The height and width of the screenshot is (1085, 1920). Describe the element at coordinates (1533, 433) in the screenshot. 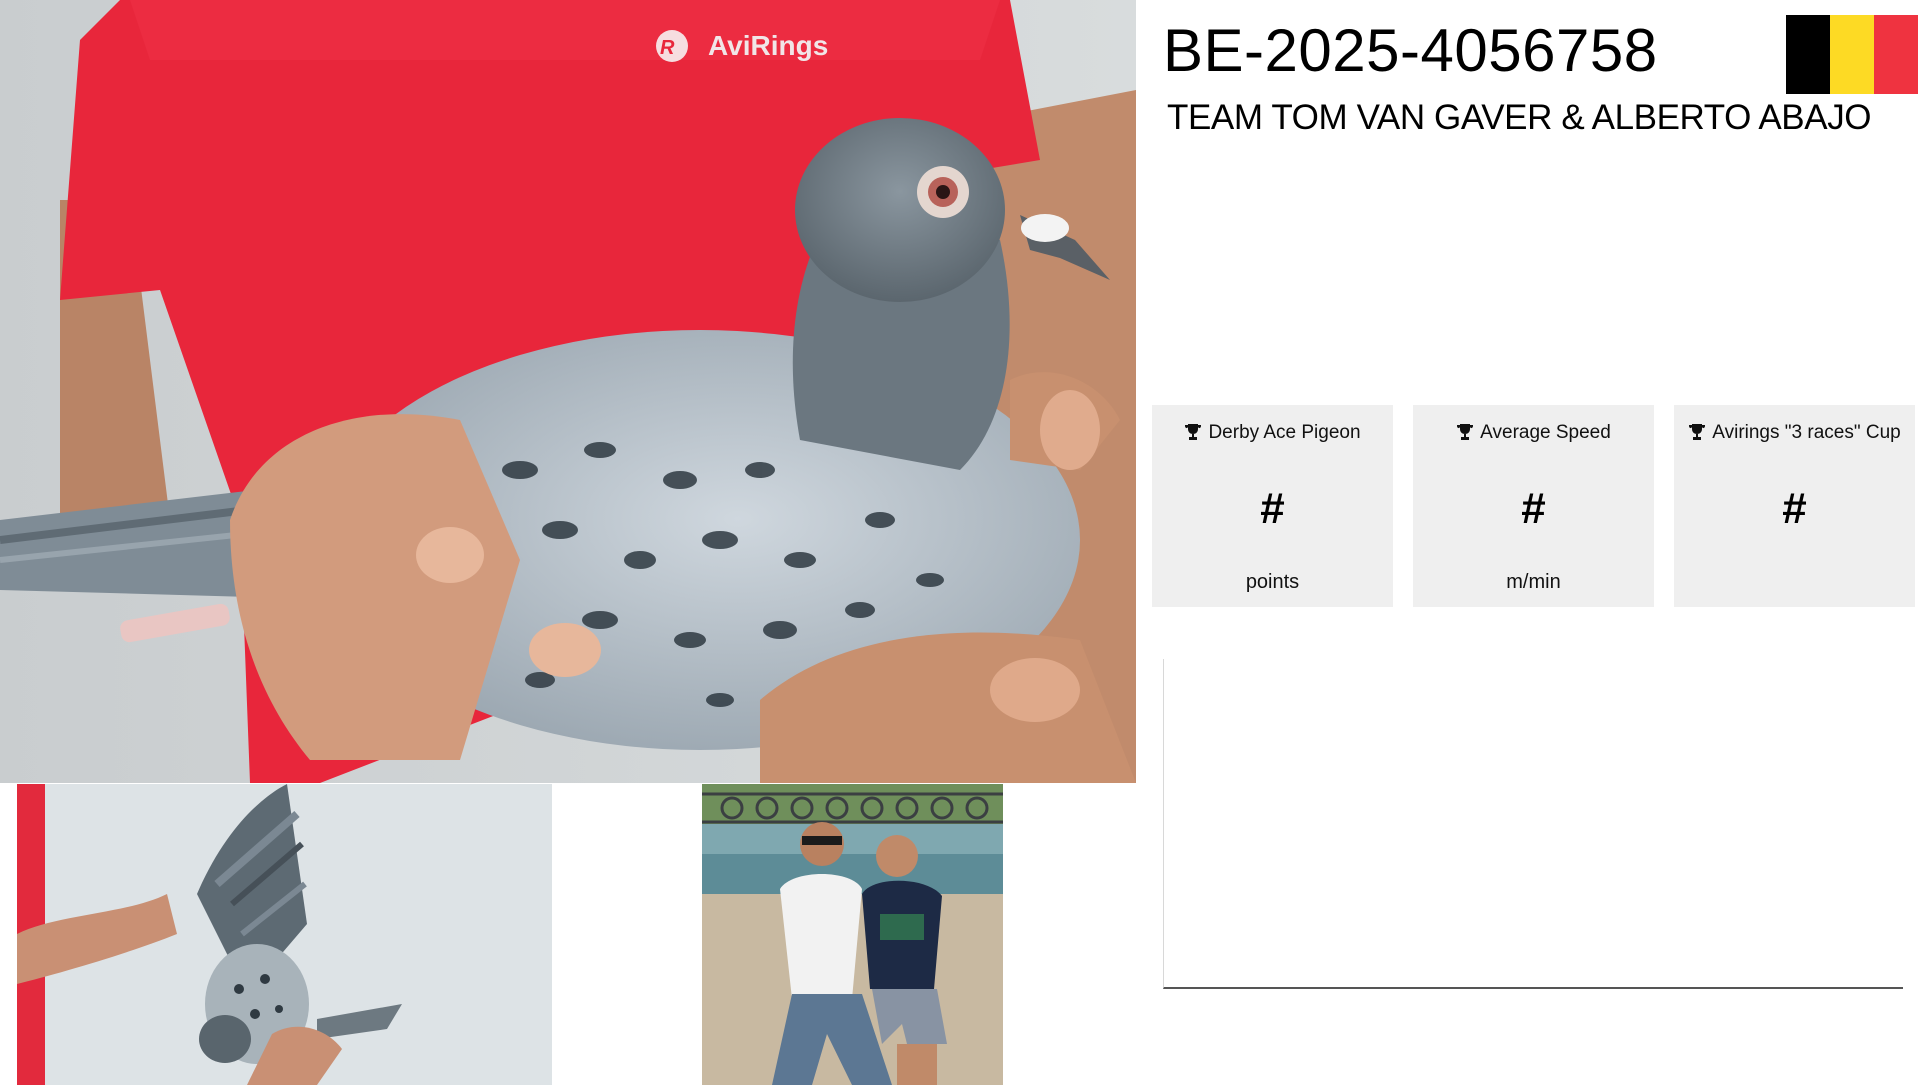

I see `stat-title: Average Speed` at that location.